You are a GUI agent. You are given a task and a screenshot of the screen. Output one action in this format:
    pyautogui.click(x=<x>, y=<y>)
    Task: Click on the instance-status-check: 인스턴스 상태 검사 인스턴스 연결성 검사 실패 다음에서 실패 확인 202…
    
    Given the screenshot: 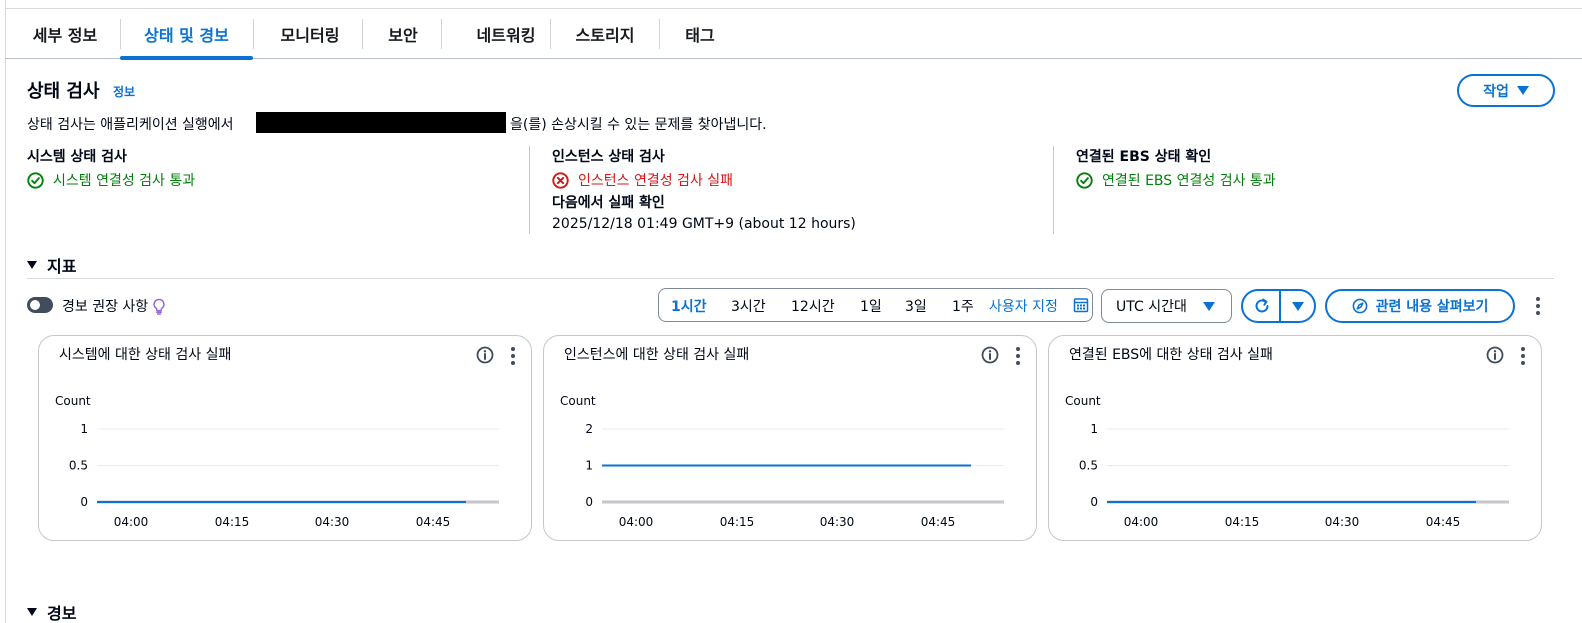 What is the action you would take?
    pyautogui.click(x=704, y=190)
    